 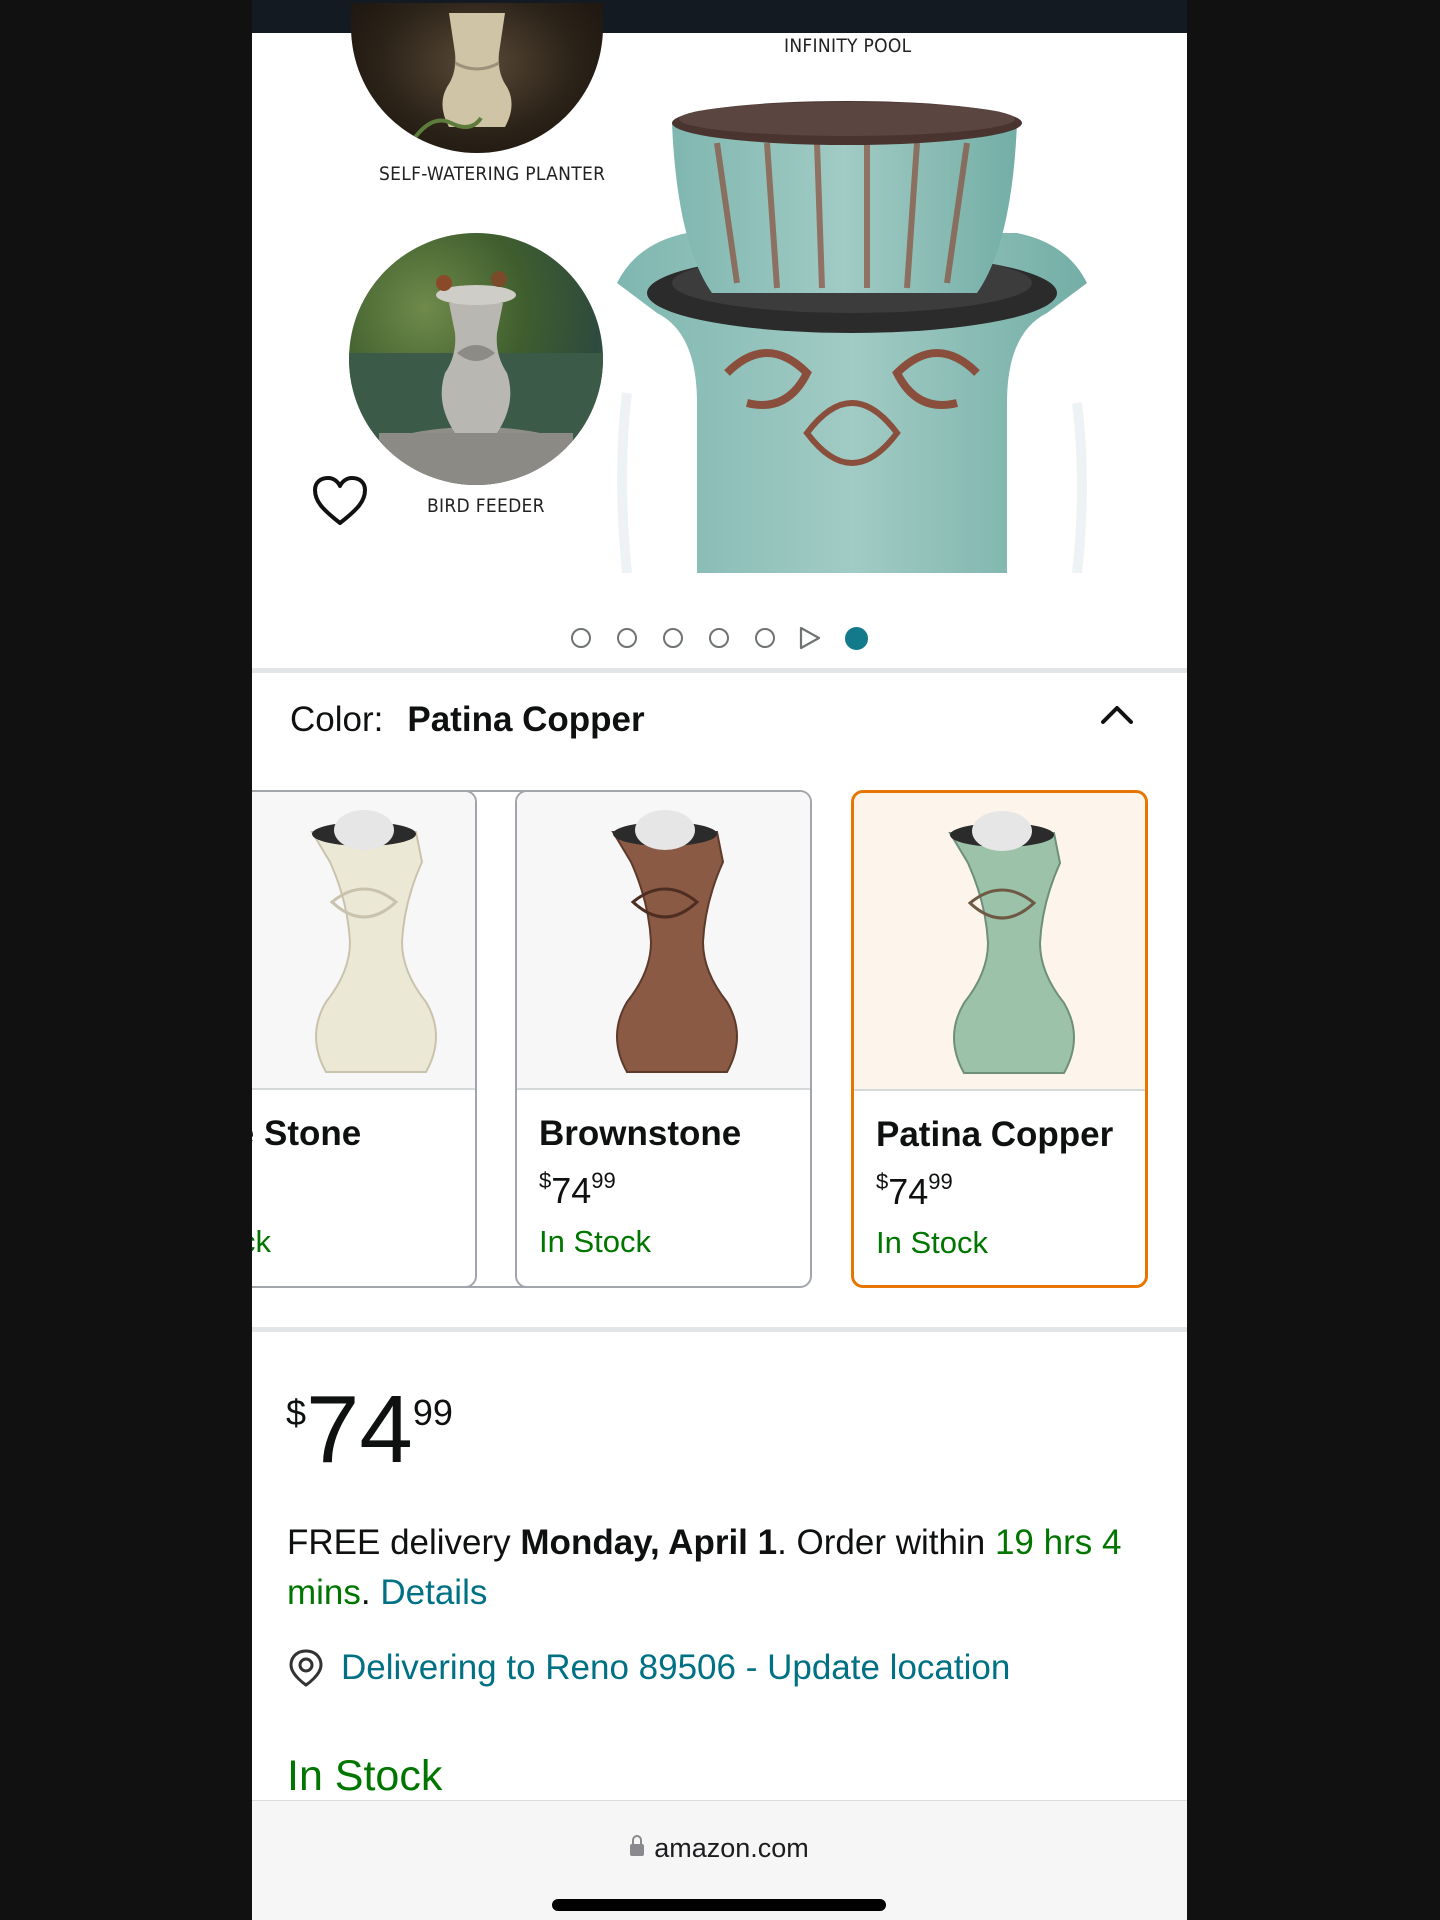 I want to click on browser-url-bar: amazon.com, so click(x=719, y=1860).